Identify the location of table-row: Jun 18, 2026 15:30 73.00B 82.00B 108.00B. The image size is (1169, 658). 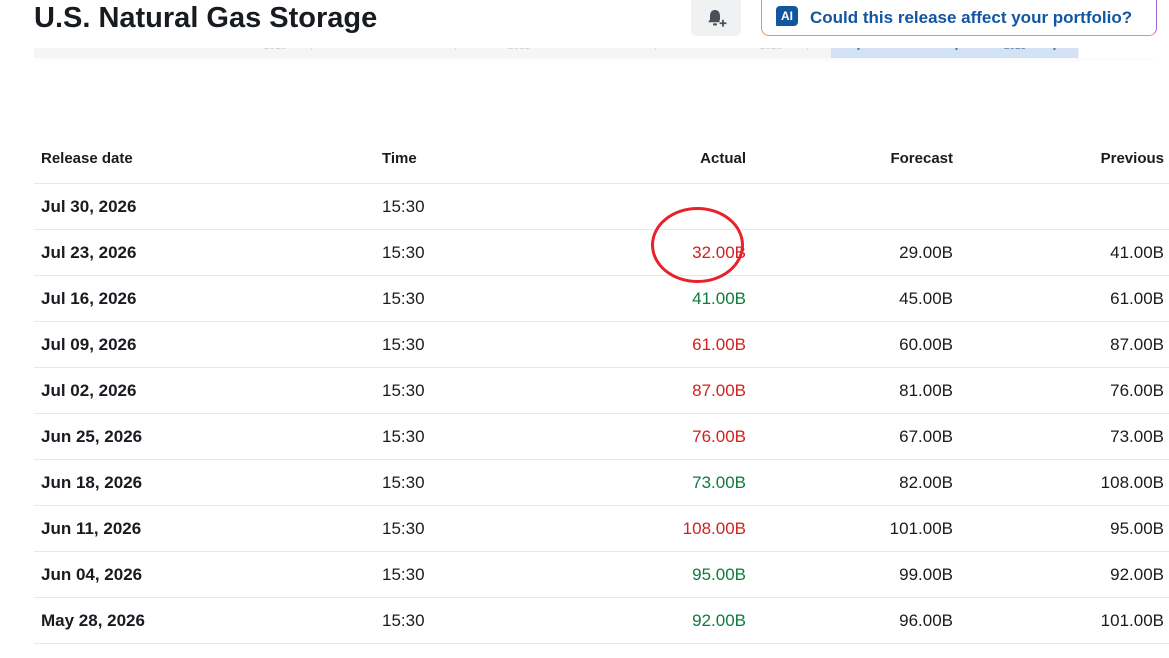
(601, 482).